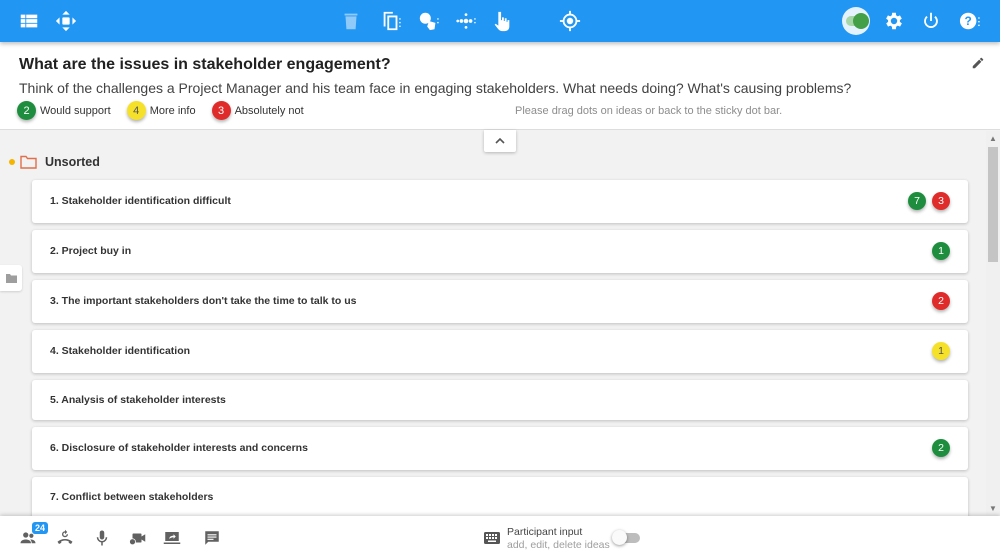 This screenshot has width=1000, height=560. Describe the element at coordinates (917, 201) in the screenshot. I see `vote-dot-green: 7` at that location.